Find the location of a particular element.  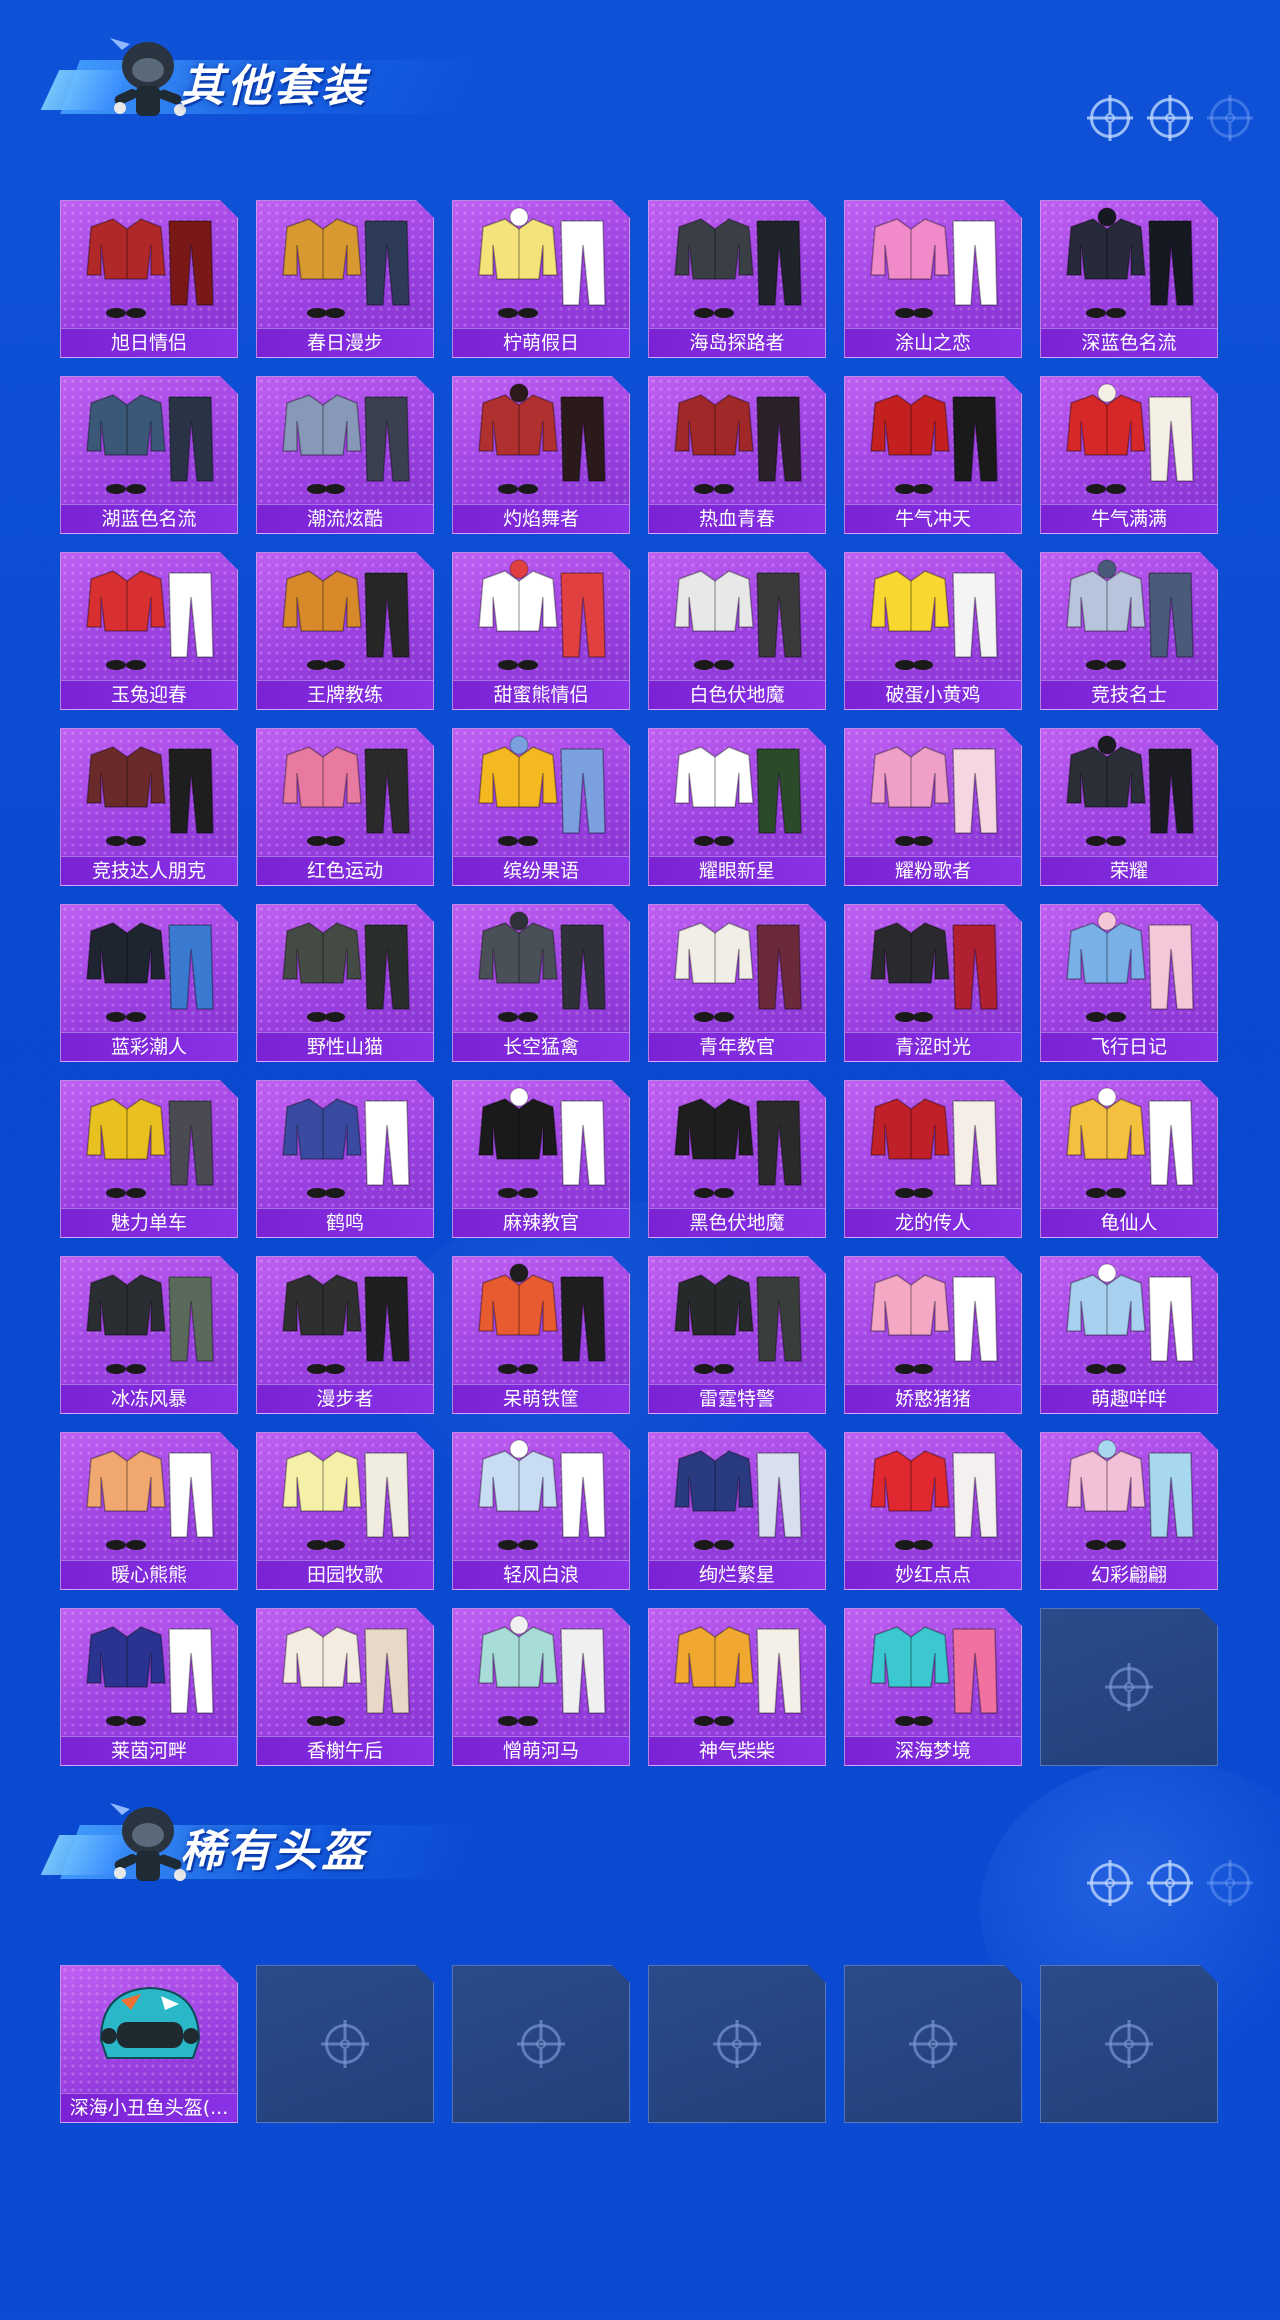

outfit-card: 竞技达人朋克 is located at coordinates (149, 807).